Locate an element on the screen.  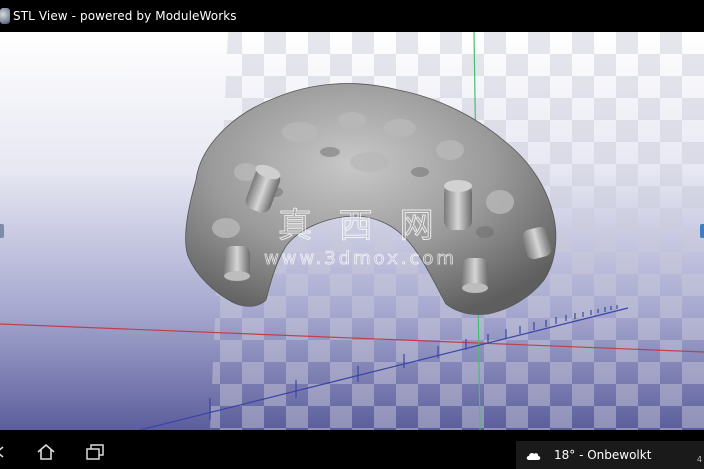
weather-text: 18° - Onbewolkt is located at coordinates (603, 455).